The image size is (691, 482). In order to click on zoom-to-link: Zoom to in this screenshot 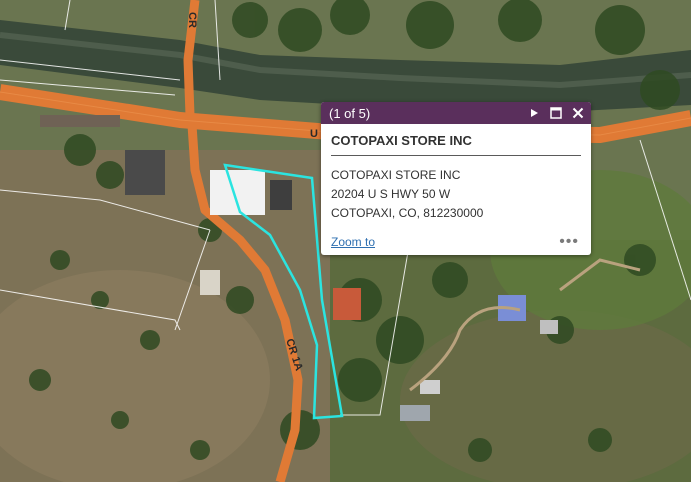, I will do `click(353, 242)`.